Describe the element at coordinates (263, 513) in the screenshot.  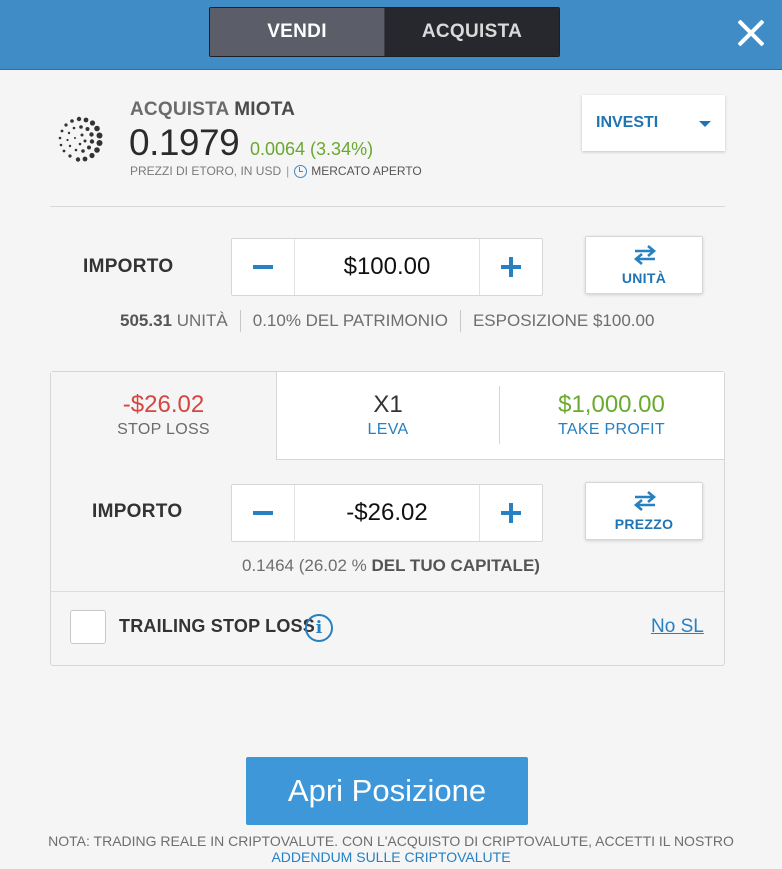
I see `sl-decrease-button` at that location.